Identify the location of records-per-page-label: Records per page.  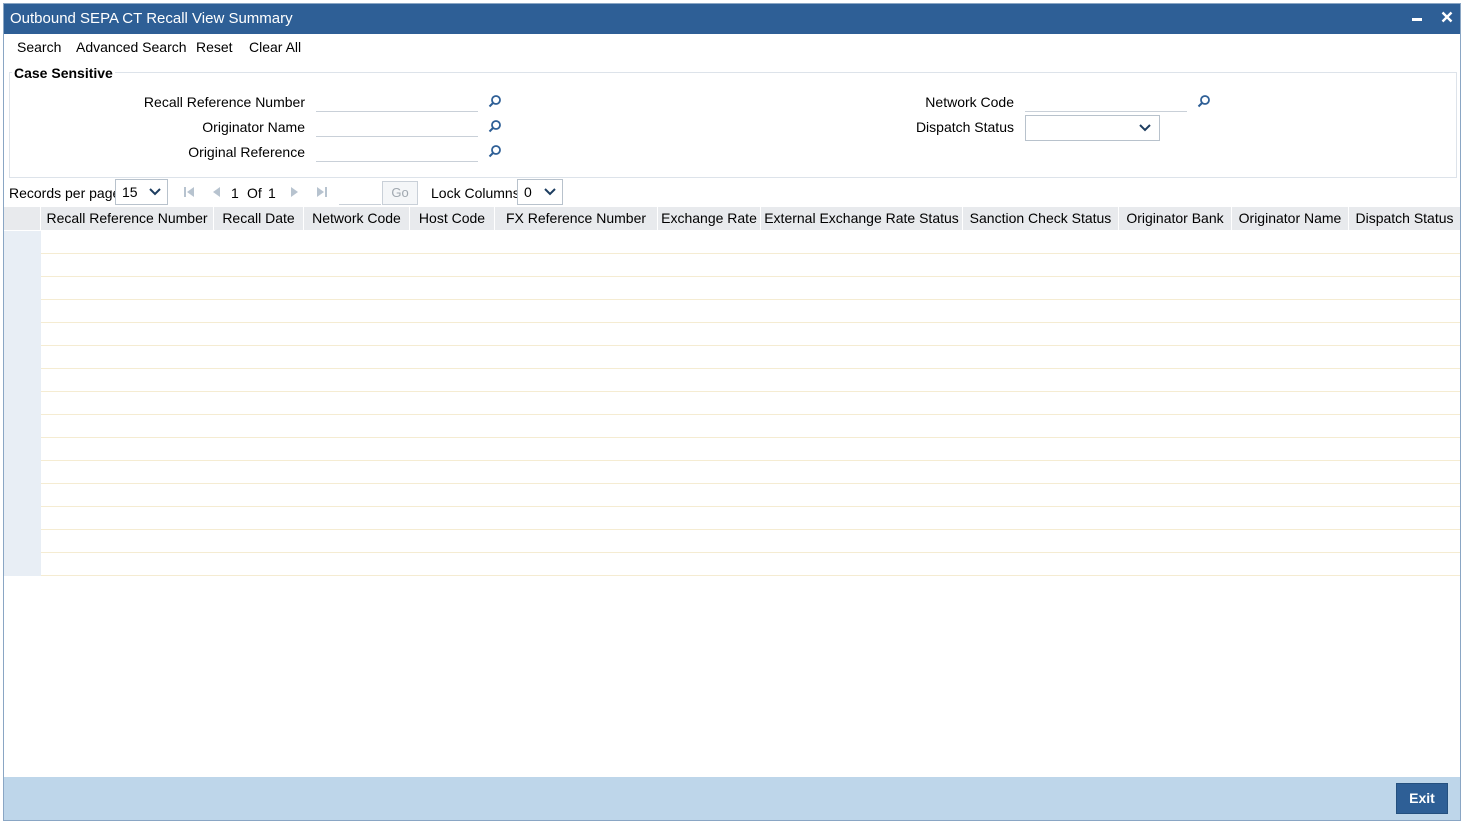
(65, 193).